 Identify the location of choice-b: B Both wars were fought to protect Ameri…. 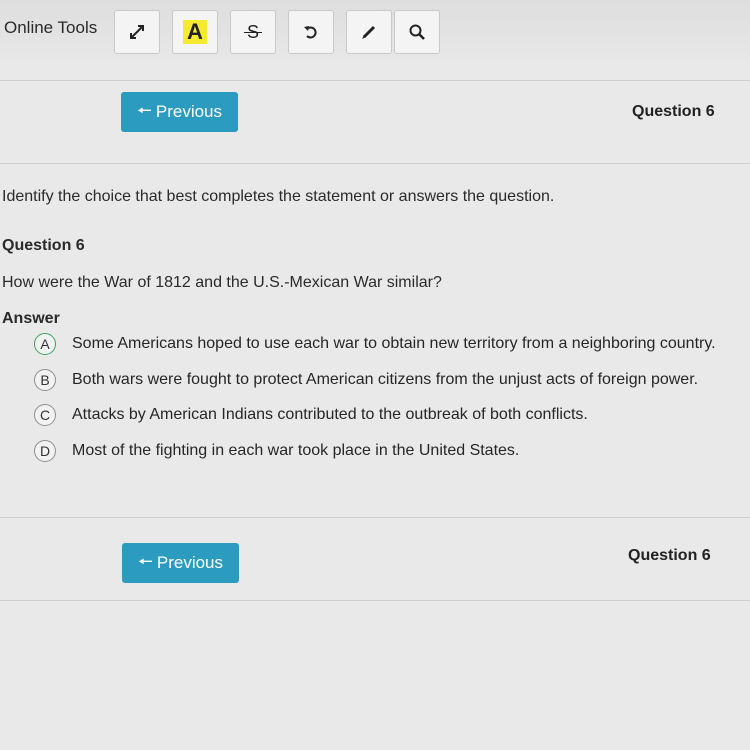
(366, 380).